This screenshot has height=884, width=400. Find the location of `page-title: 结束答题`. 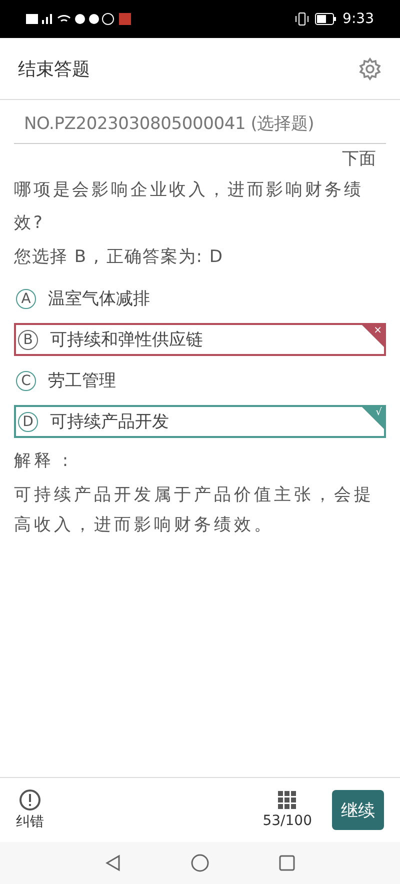

page-title: 结束答题 is located at coordinates (54, 69).